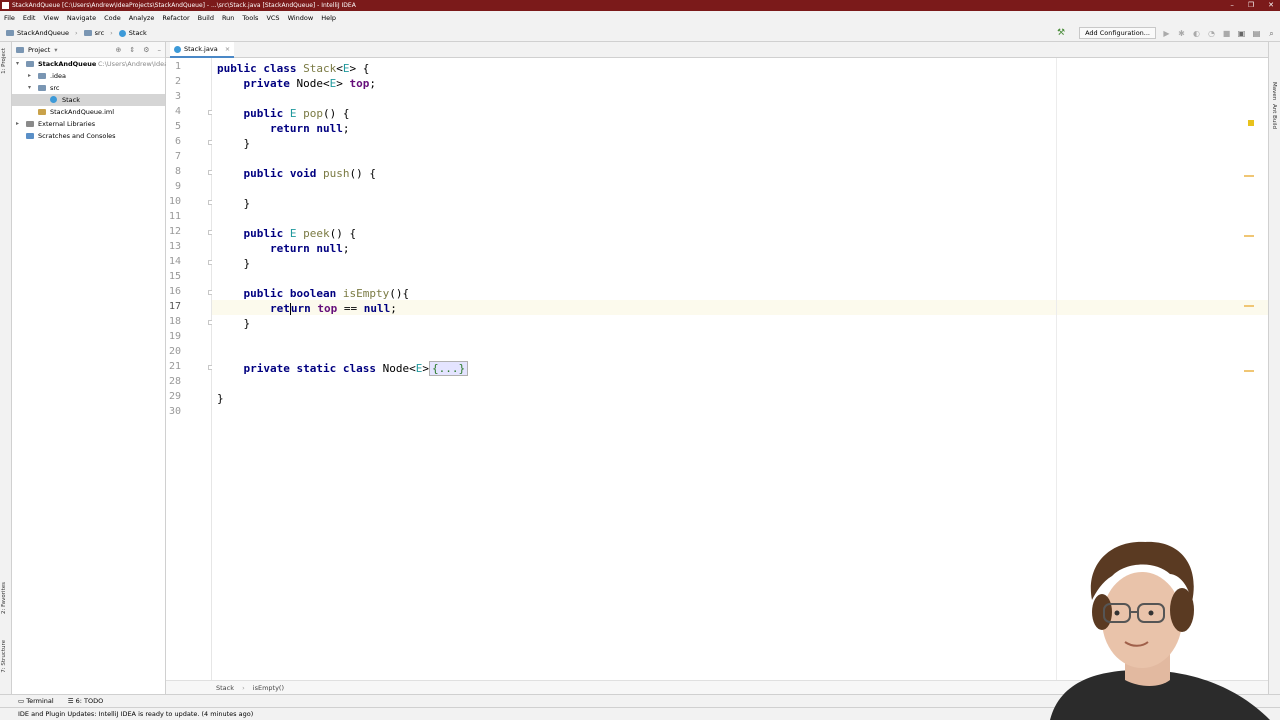 Image resolution: width=1280 pixels, height=720 pixels. I want to click on tree-item: ▸ External Libraries, so click(88, 124).